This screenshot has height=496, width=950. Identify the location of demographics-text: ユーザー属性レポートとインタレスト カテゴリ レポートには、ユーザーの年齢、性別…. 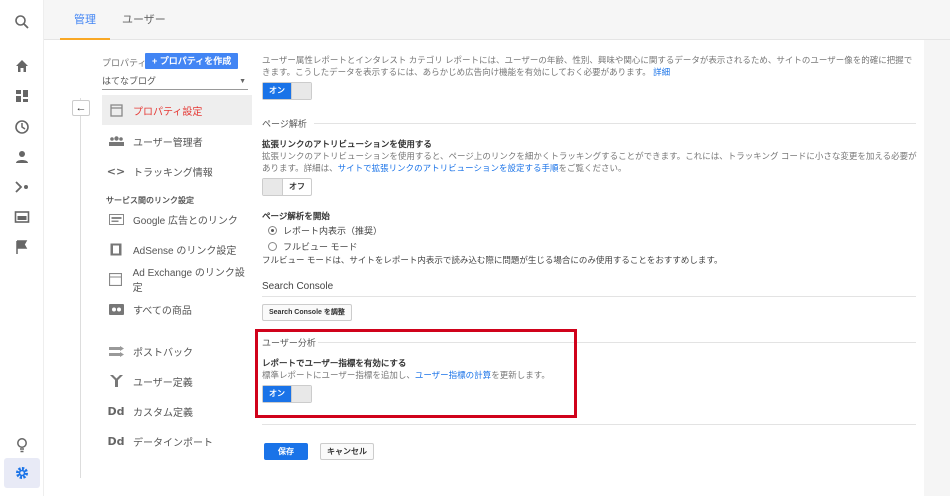
(587, 66).